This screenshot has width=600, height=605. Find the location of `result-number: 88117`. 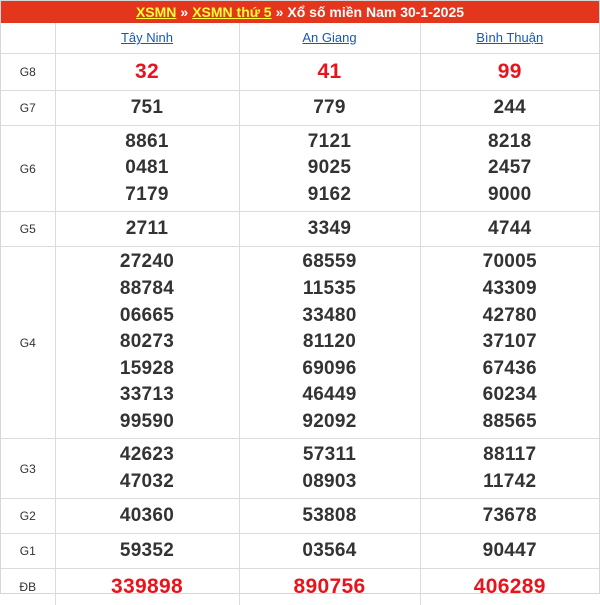

result-number: 88117 is located at coordinates (510, 455).